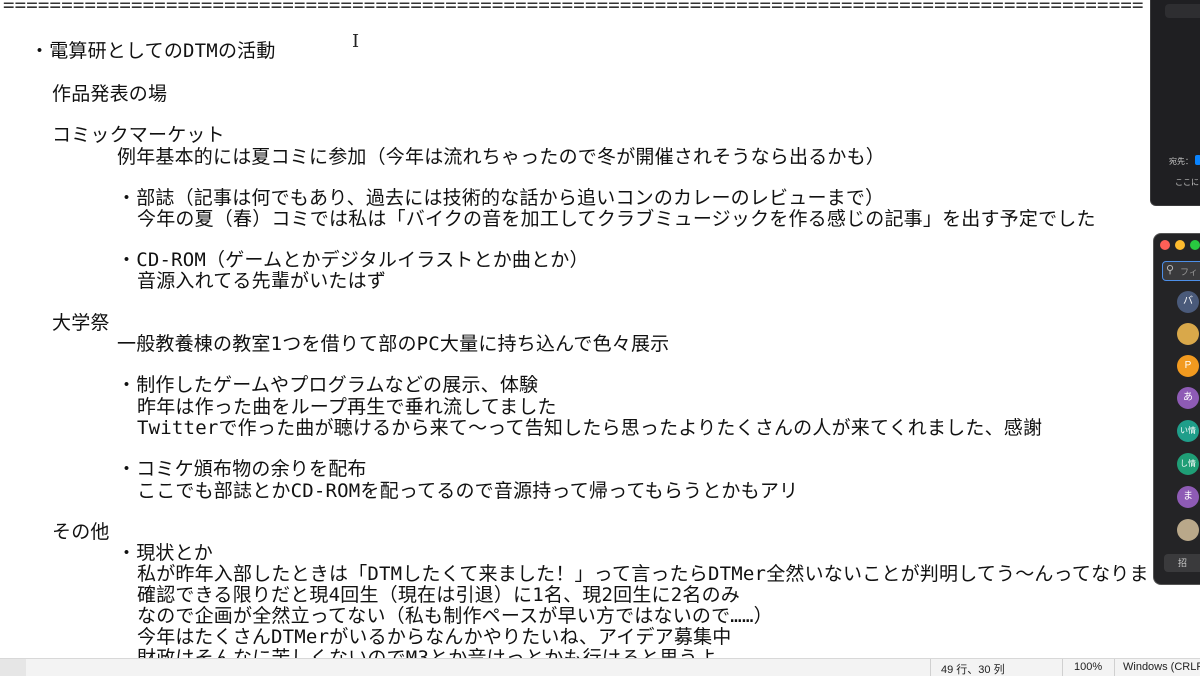 Image resolution: width=1200 pixels, height=677 pixels. I want to click on text-line: ・コミケ頒布物の余りを配布, so click(242, 469).